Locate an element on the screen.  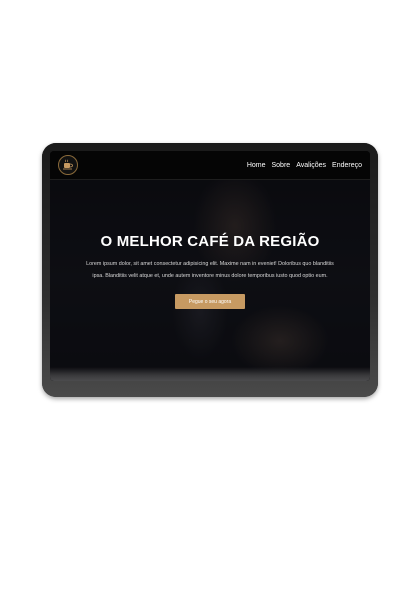
logo-graphic is located at coordinates (68, 164).